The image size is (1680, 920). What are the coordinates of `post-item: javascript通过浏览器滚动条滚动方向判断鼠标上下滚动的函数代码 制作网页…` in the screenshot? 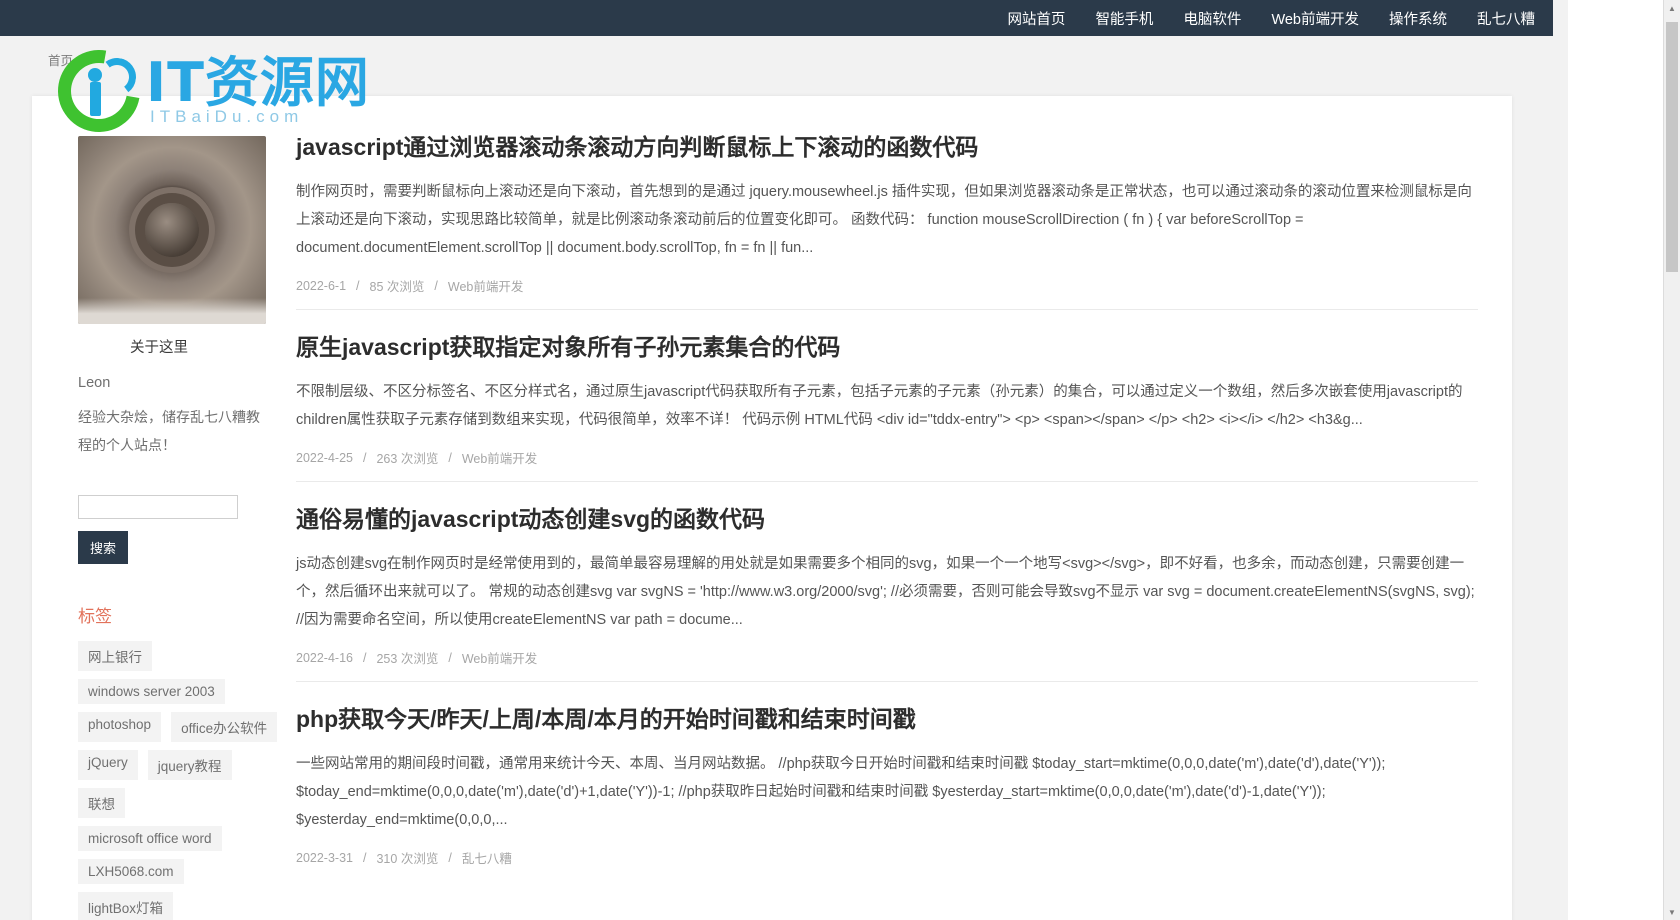 It's located at (887, 221).